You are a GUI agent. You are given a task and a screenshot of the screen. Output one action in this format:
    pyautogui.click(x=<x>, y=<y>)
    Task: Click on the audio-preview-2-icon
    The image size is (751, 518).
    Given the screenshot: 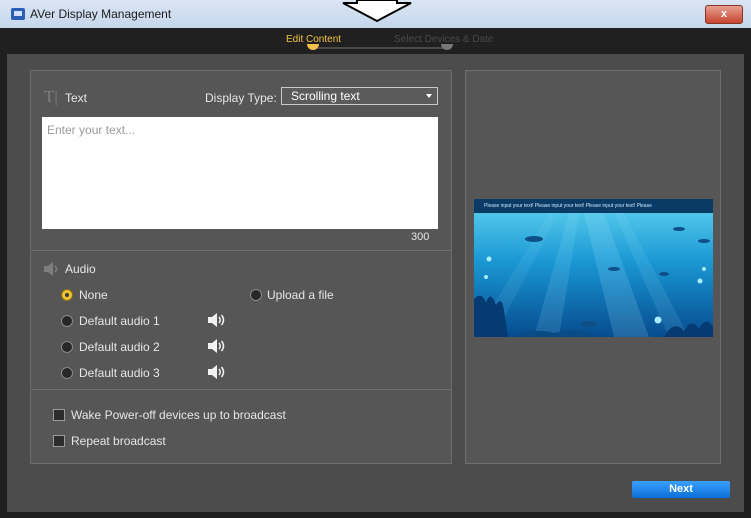 What is the action you would take?
    pyautogui.click(x=217, y=346)
    